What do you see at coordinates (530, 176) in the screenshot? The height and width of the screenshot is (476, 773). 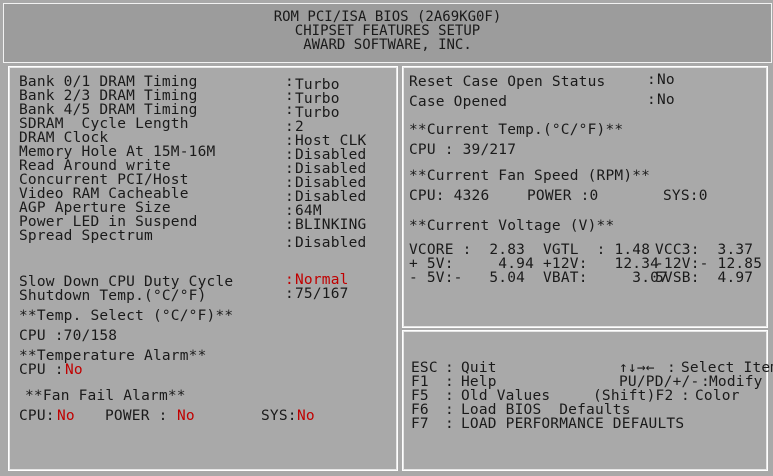 I see `fan-speed-title: **Current Fan Speed (RPM)**` at bounding box center [530, 176].